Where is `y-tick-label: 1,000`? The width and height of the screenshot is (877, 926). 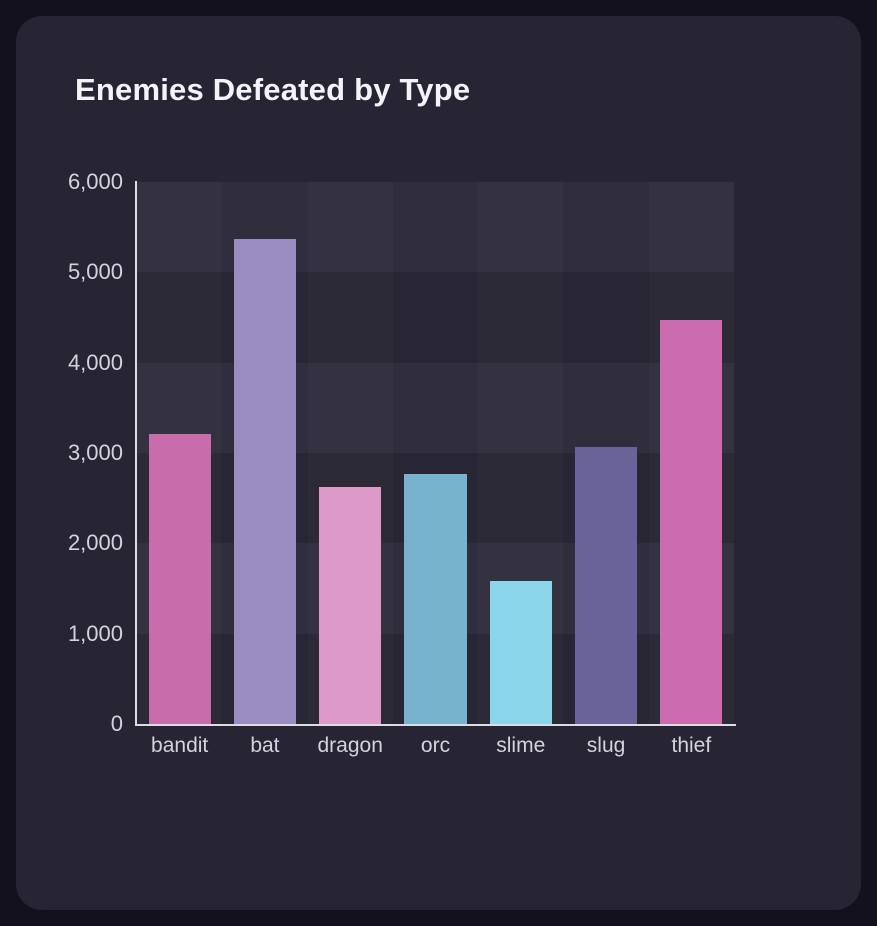 y-tick-label: 1,000 is located at coordinates (95, 633).